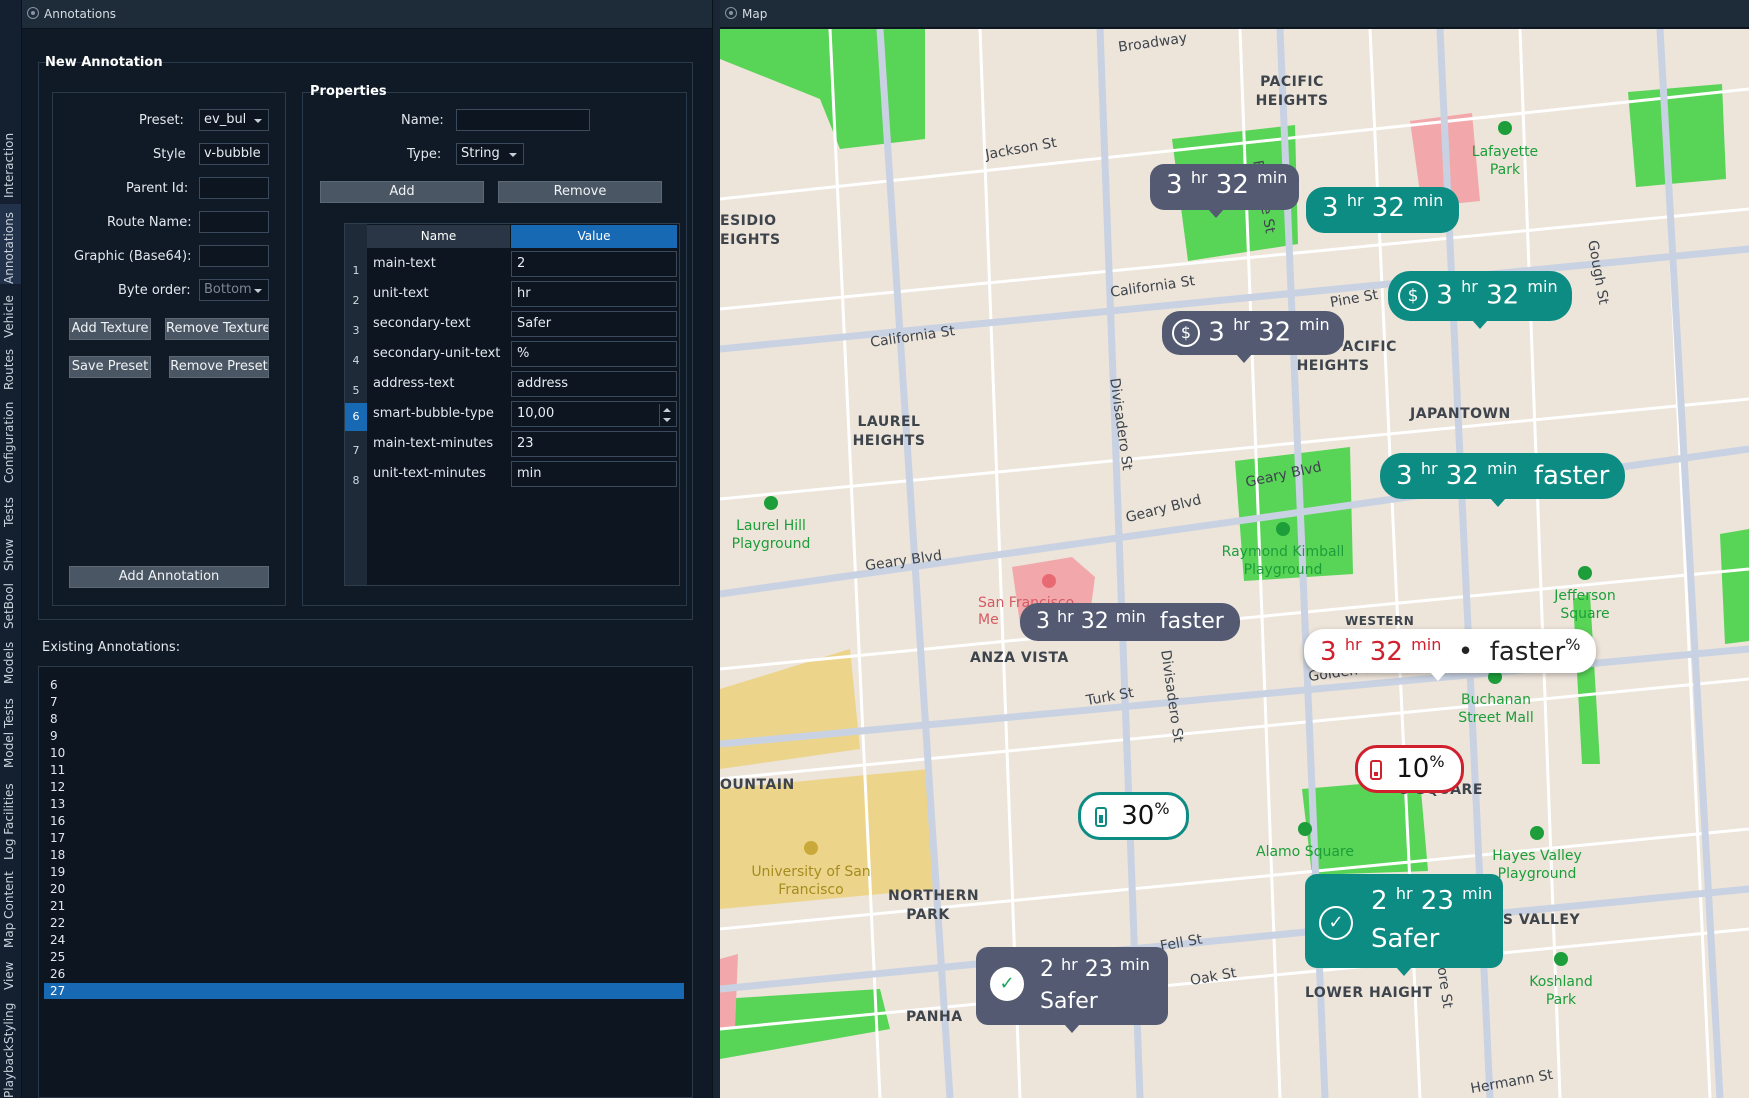 This screenshot has width=1749, height=1098. What do you see at coordinates (10, 659) in the screenshot?
I see `tab-models: Models` at bounding box center [10, 659].